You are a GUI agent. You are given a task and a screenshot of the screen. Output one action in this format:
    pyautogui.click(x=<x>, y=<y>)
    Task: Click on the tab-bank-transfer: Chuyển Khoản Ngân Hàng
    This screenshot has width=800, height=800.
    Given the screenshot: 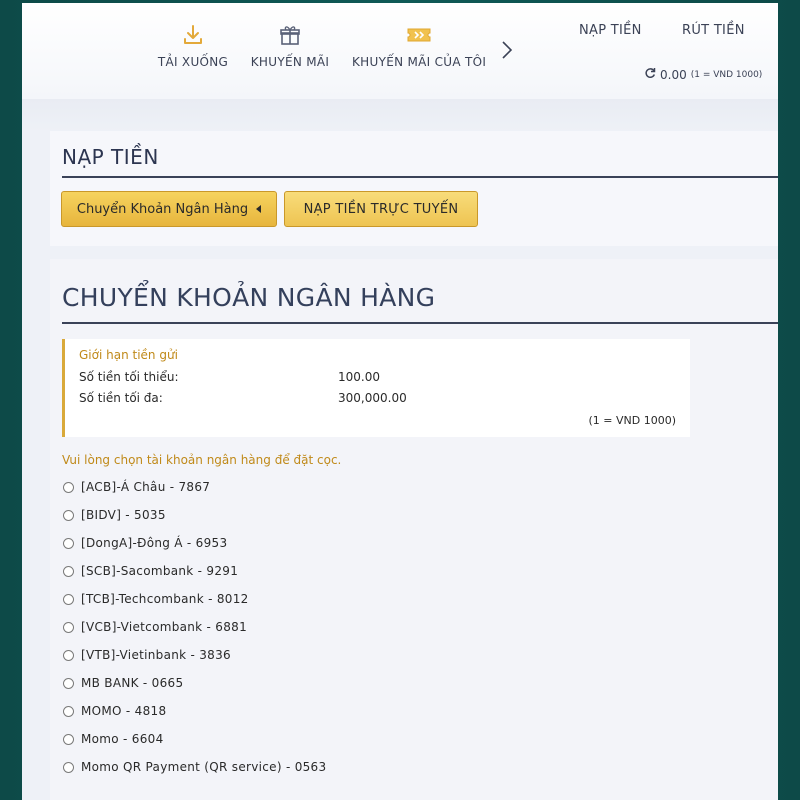 What is the action you would take?
    pyautogui.click(x=169, y=209)
    